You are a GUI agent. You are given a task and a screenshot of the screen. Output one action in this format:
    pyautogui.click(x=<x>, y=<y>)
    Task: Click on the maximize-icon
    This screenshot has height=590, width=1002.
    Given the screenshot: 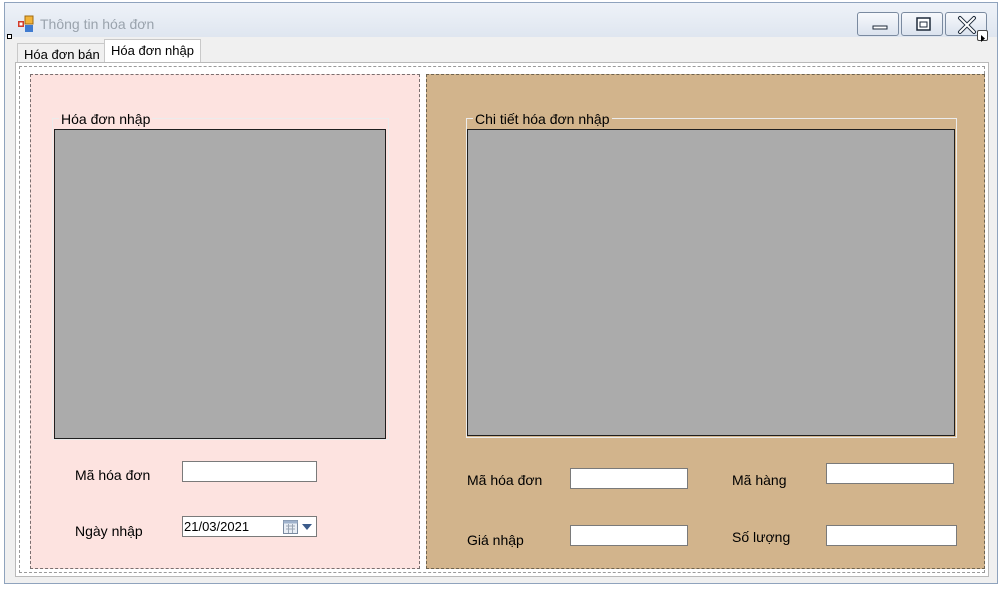 What is the action you would take?
    pyautogui.click(x=923, y=24)
    